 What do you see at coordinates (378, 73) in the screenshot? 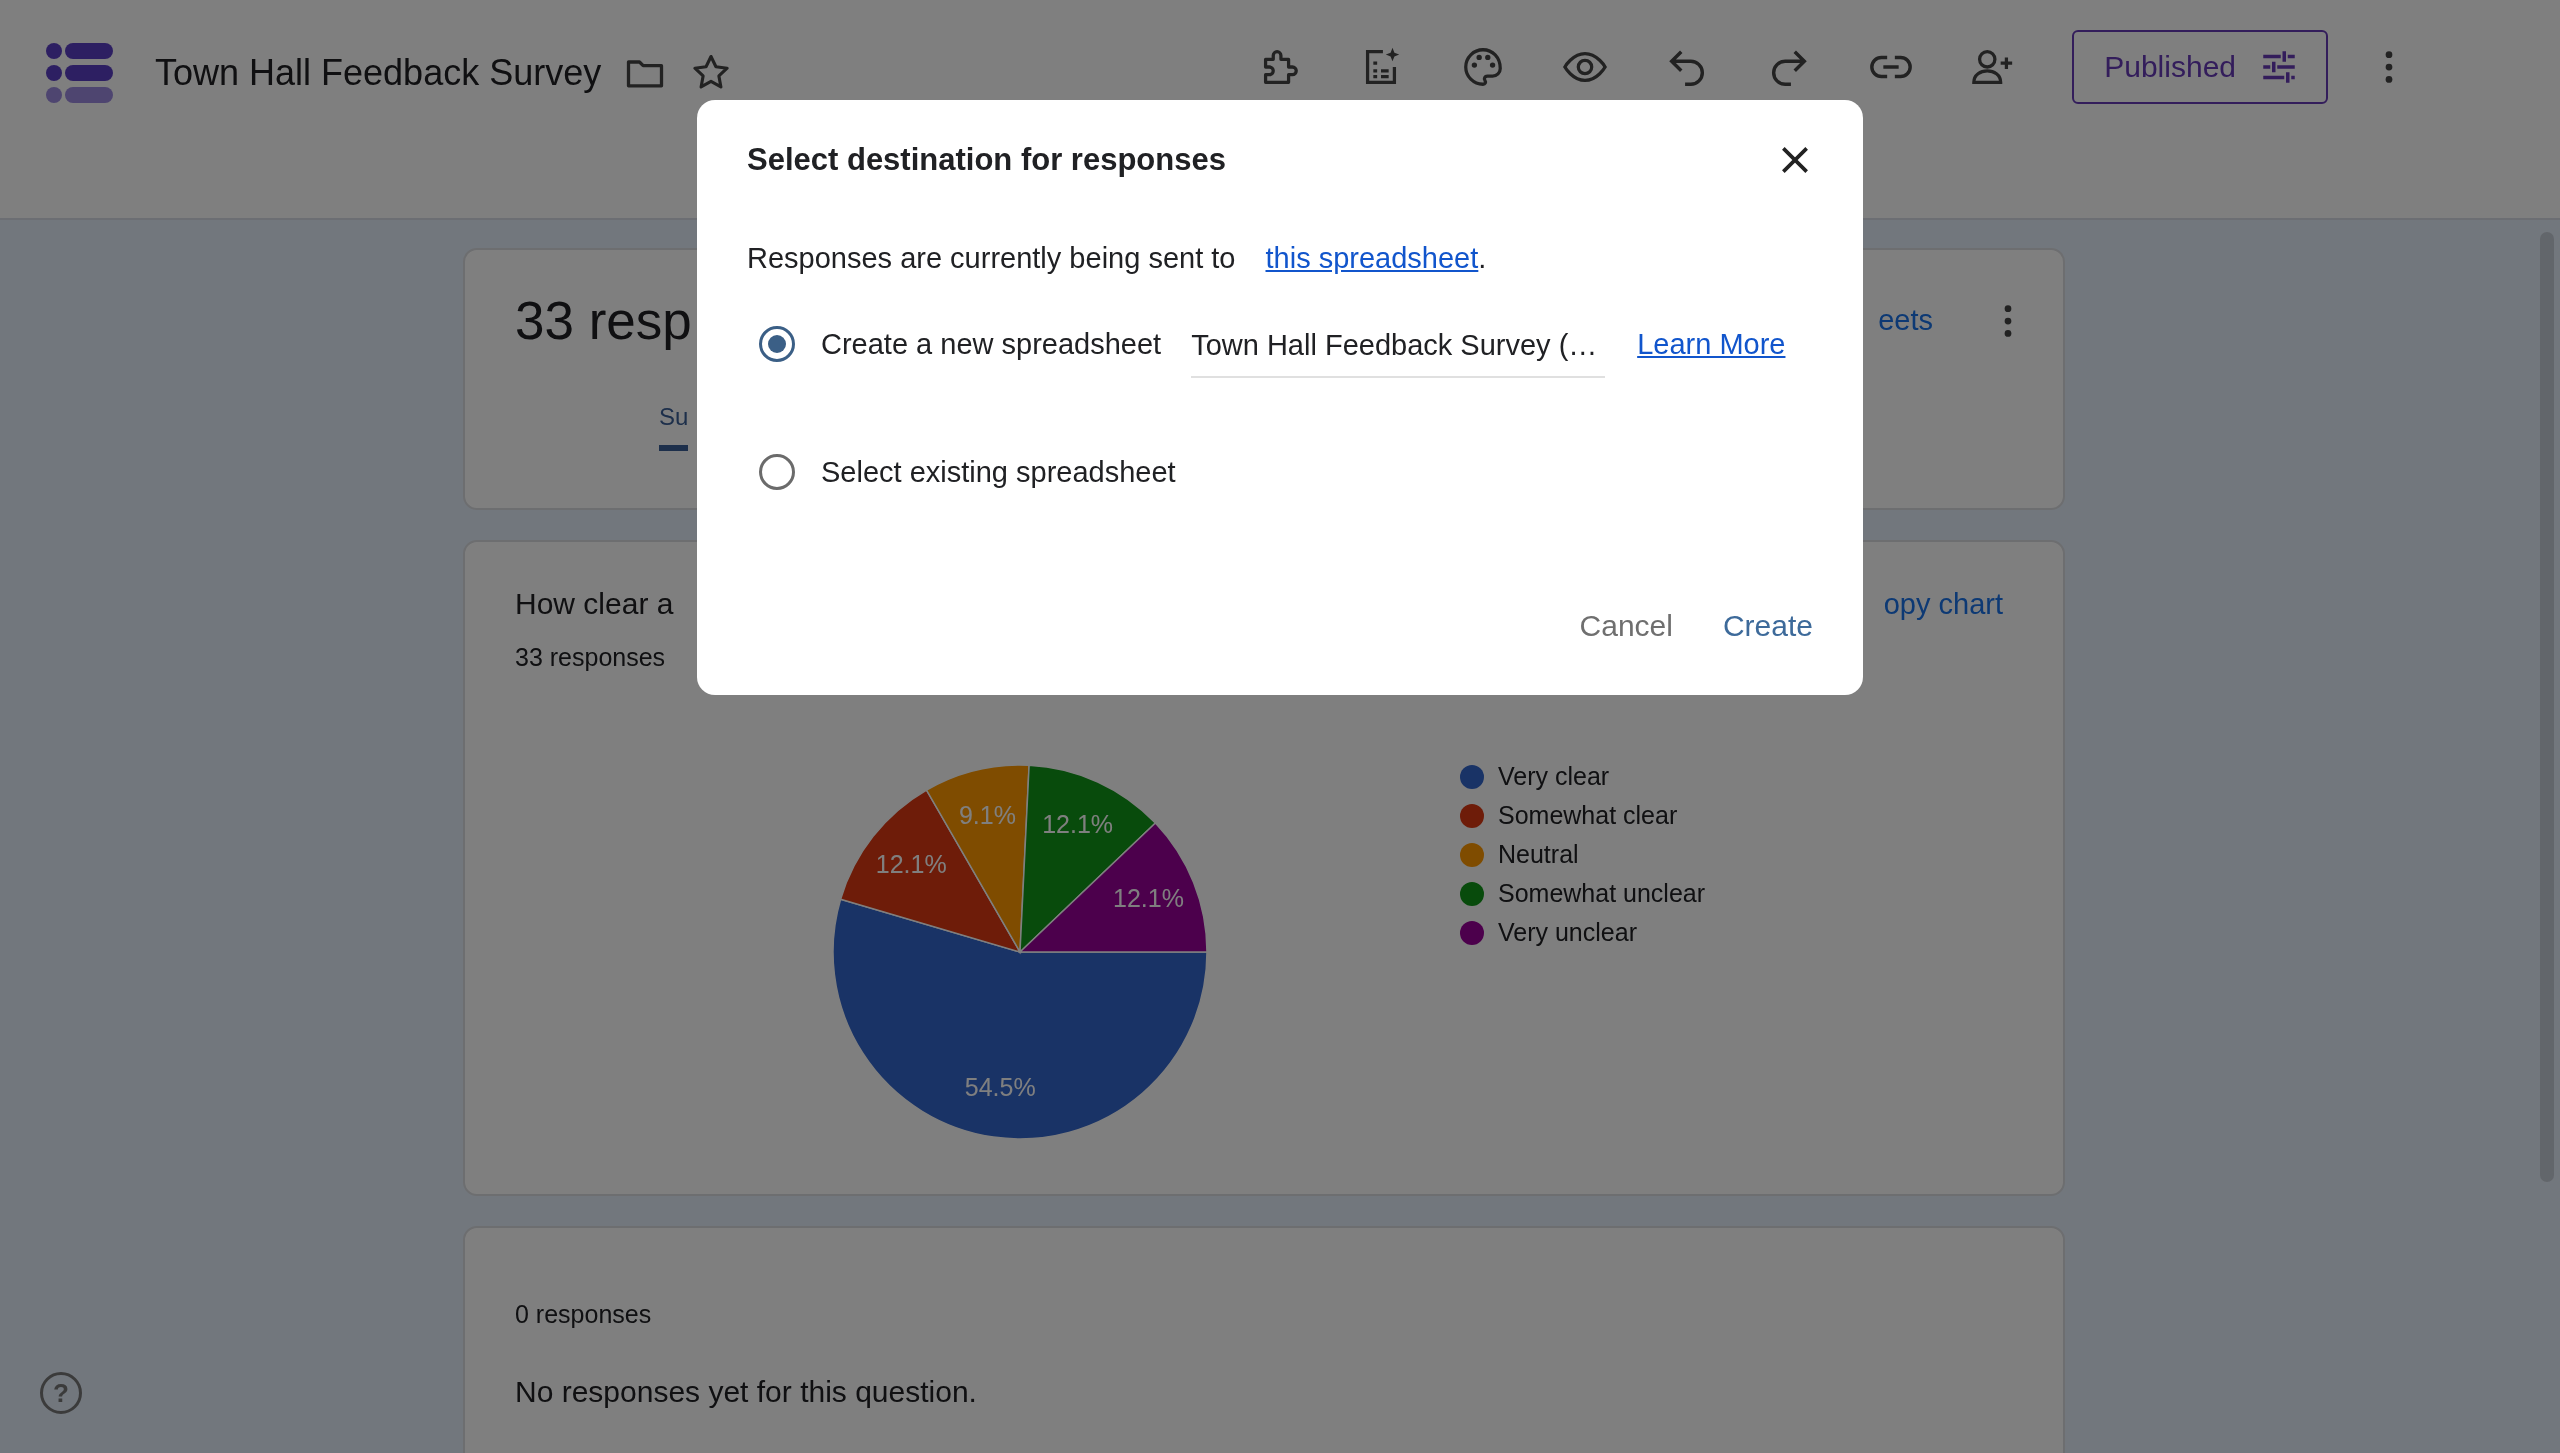
I see `form-title: Town Hall Feedback Survey` at bounding box center [378, 73].